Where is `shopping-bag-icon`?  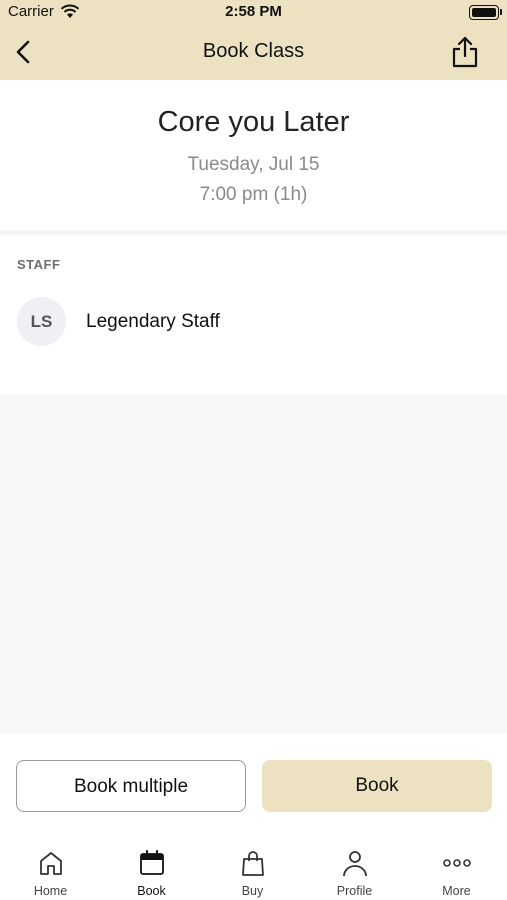 shopping-bag-icon is located at coordinates (253, 863).